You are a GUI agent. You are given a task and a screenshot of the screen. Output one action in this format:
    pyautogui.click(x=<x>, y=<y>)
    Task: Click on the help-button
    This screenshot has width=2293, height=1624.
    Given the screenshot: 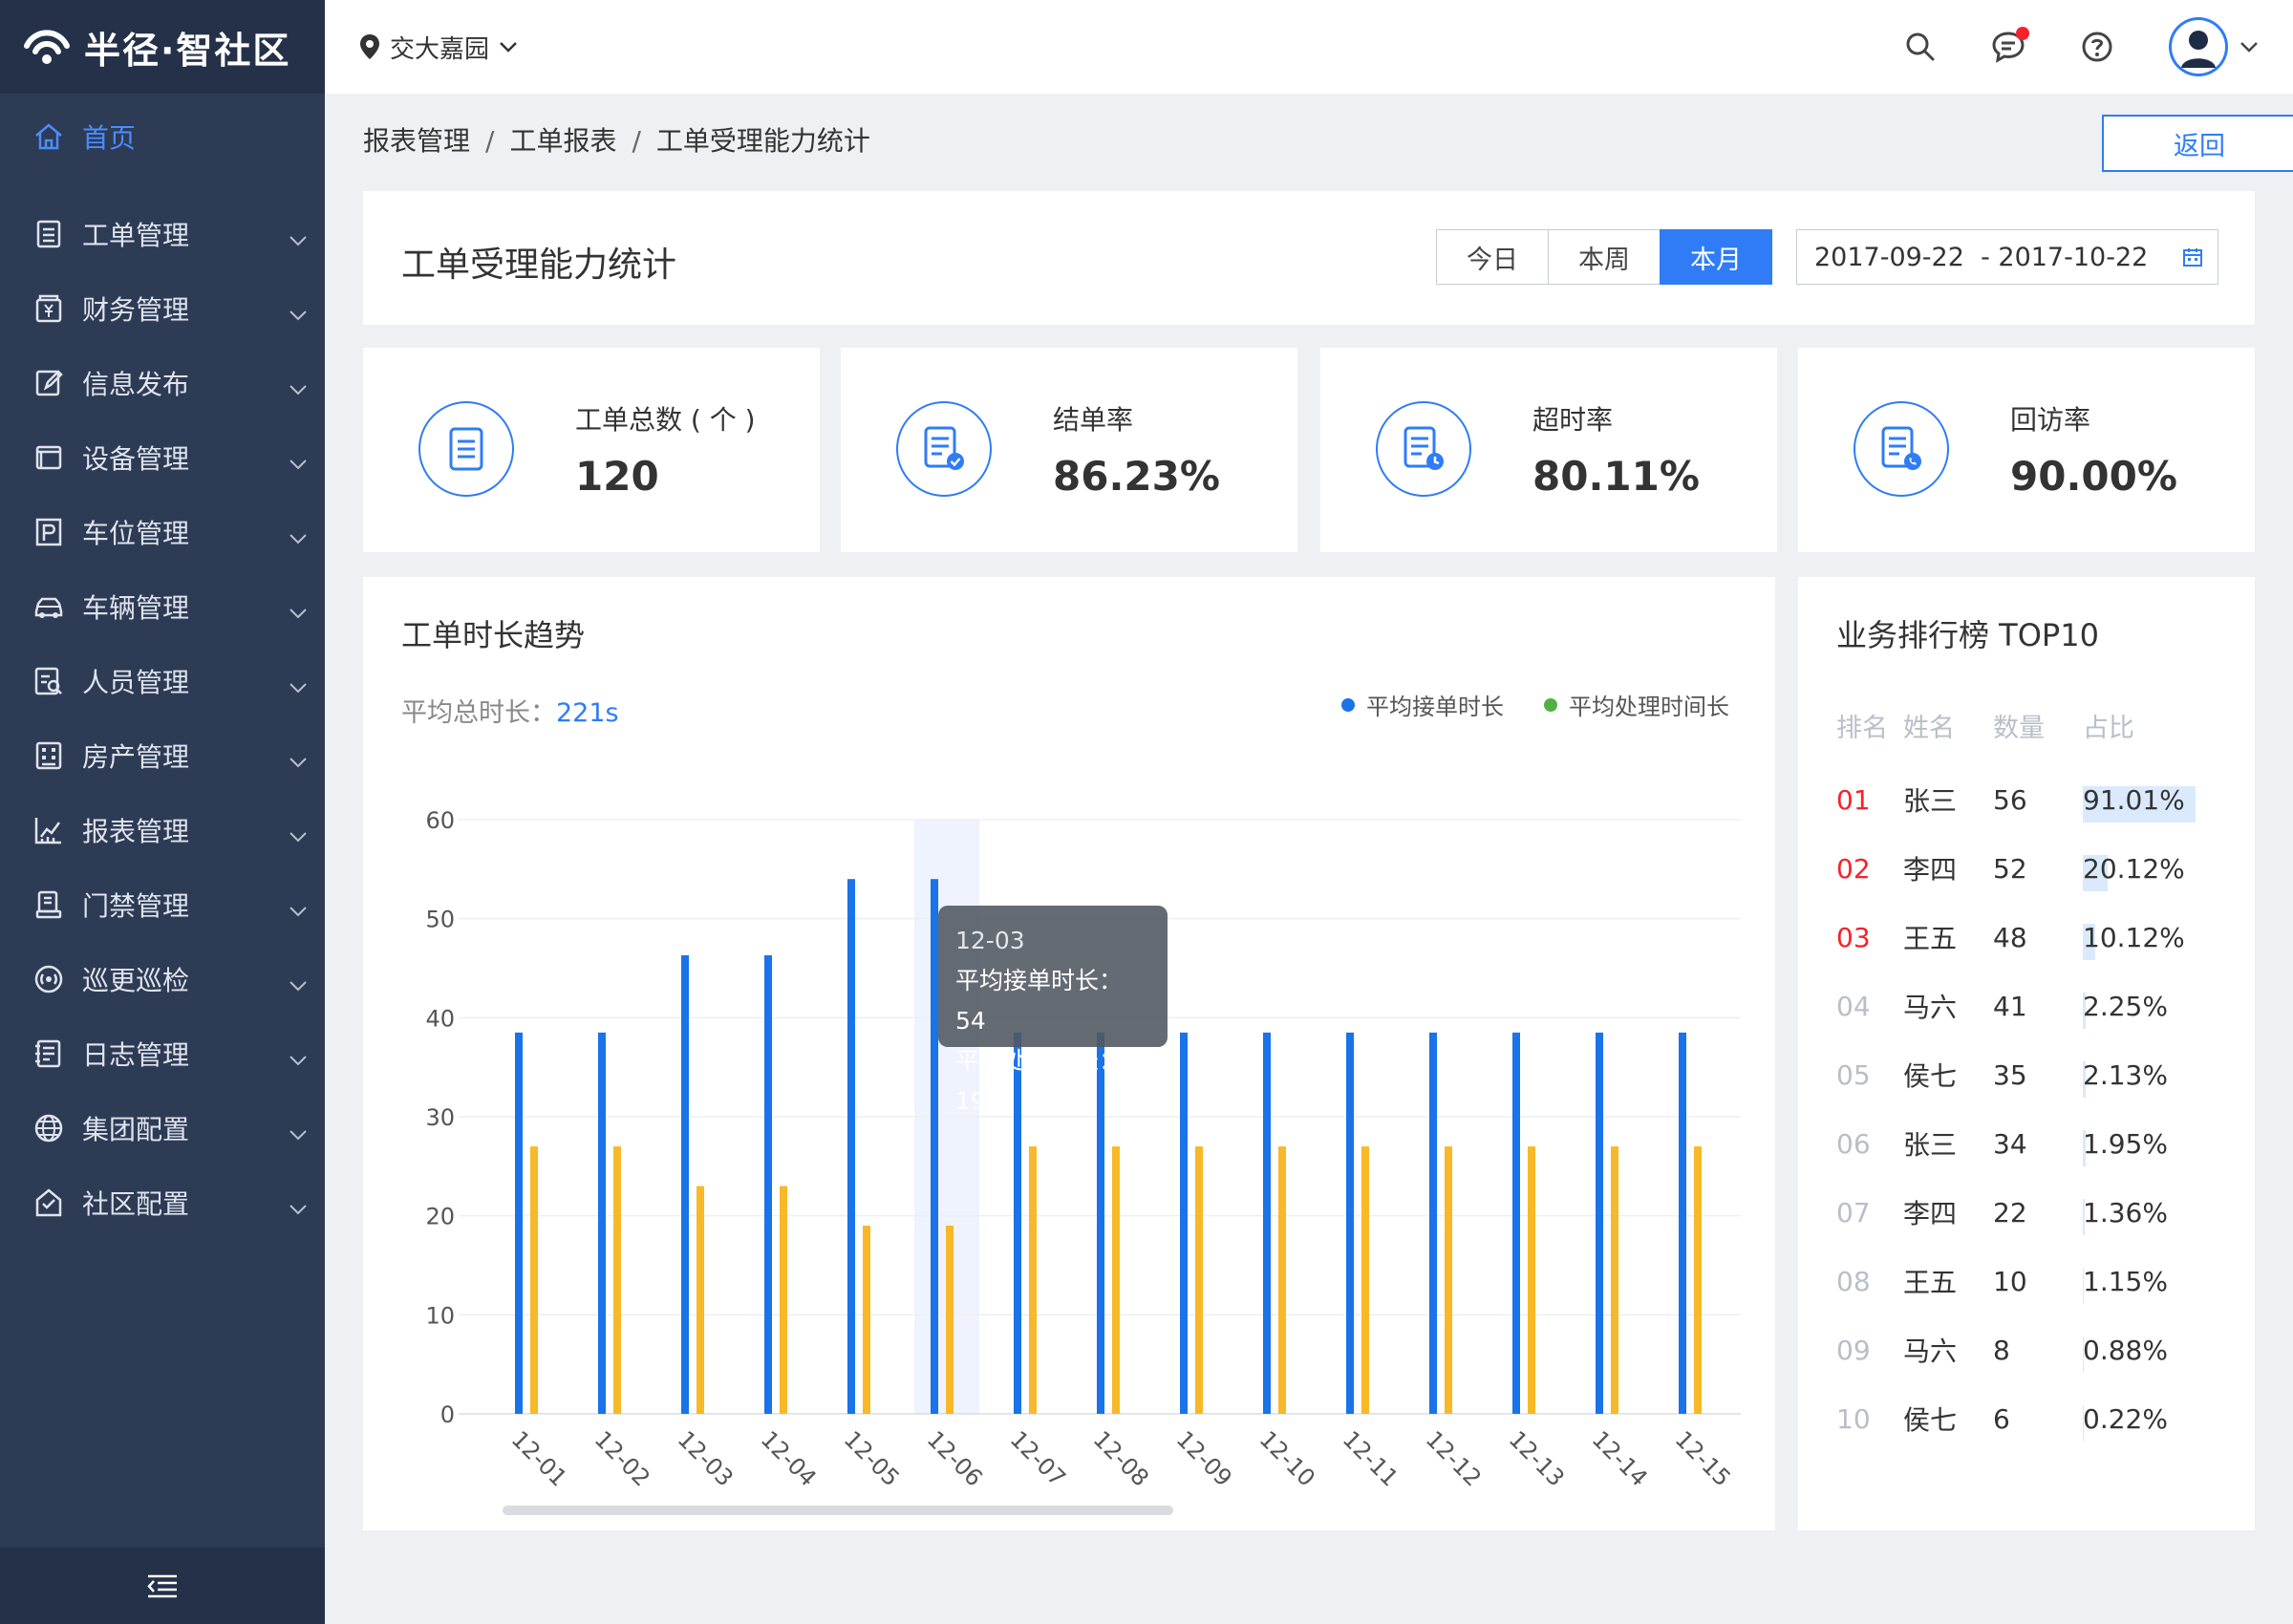 What is the action you would take?
    pyautogui.click(x=2097, y=47)
    